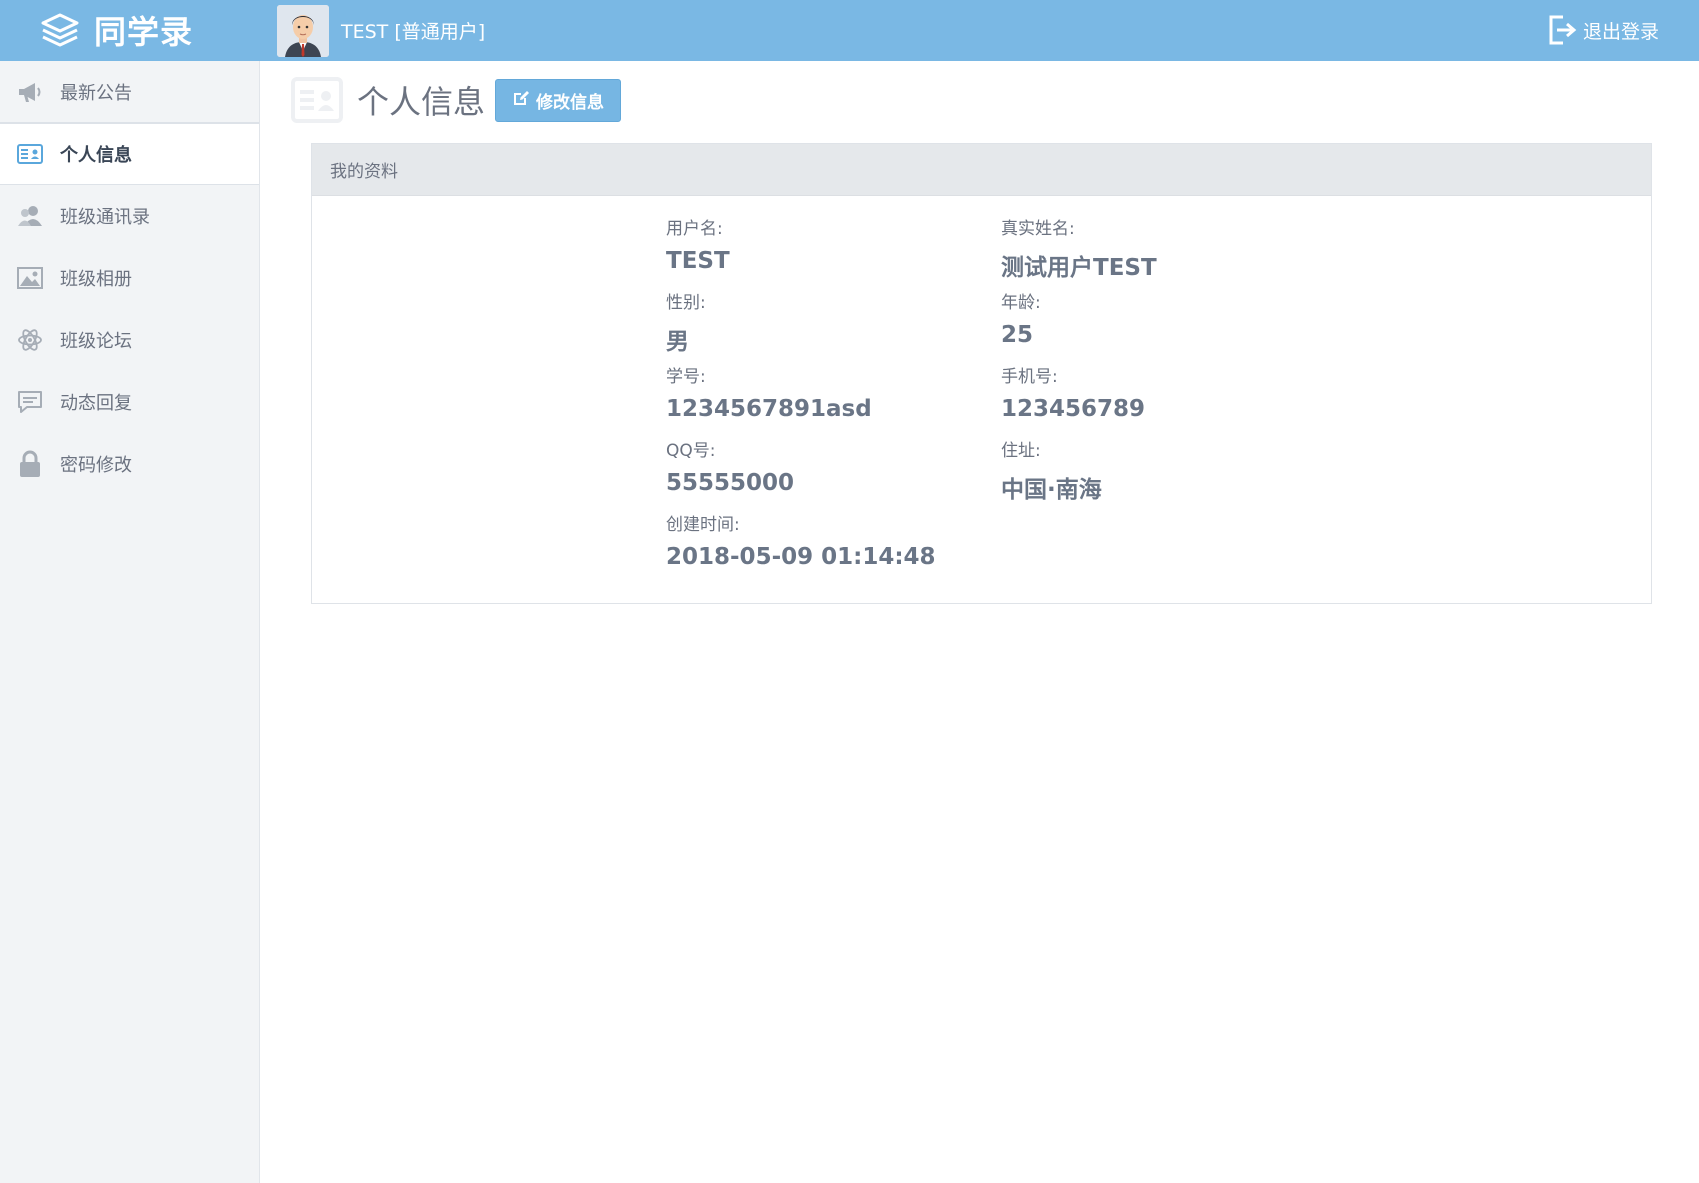  I want to click on sidebar-item-announcements: 最新公告, so click(129, 92).